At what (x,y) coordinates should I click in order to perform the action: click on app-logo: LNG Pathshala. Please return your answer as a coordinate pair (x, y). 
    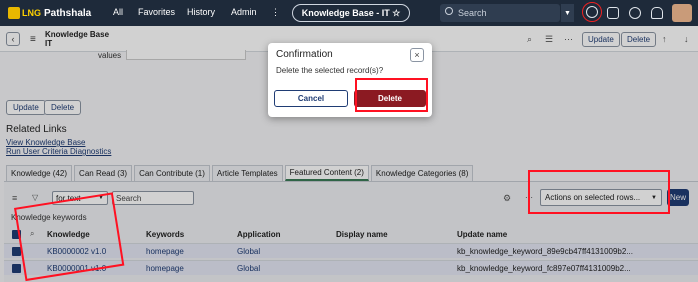
    Looking at the image, I should click on (49, 13).